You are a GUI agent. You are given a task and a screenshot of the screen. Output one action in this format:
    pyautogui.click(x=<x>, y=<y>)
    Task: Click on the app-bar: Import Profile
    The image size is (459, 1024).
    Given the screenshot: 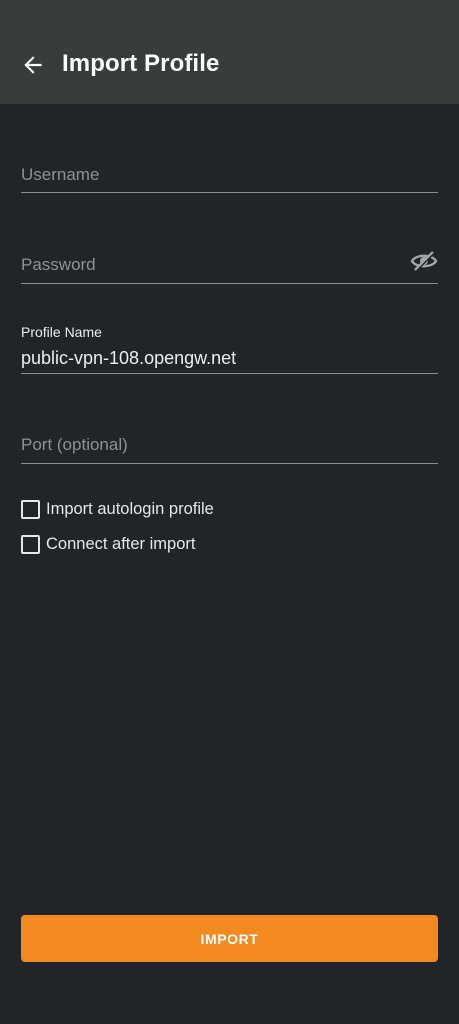 What is the action you would take?
    pyautogui.click(x=229, y=52)
    